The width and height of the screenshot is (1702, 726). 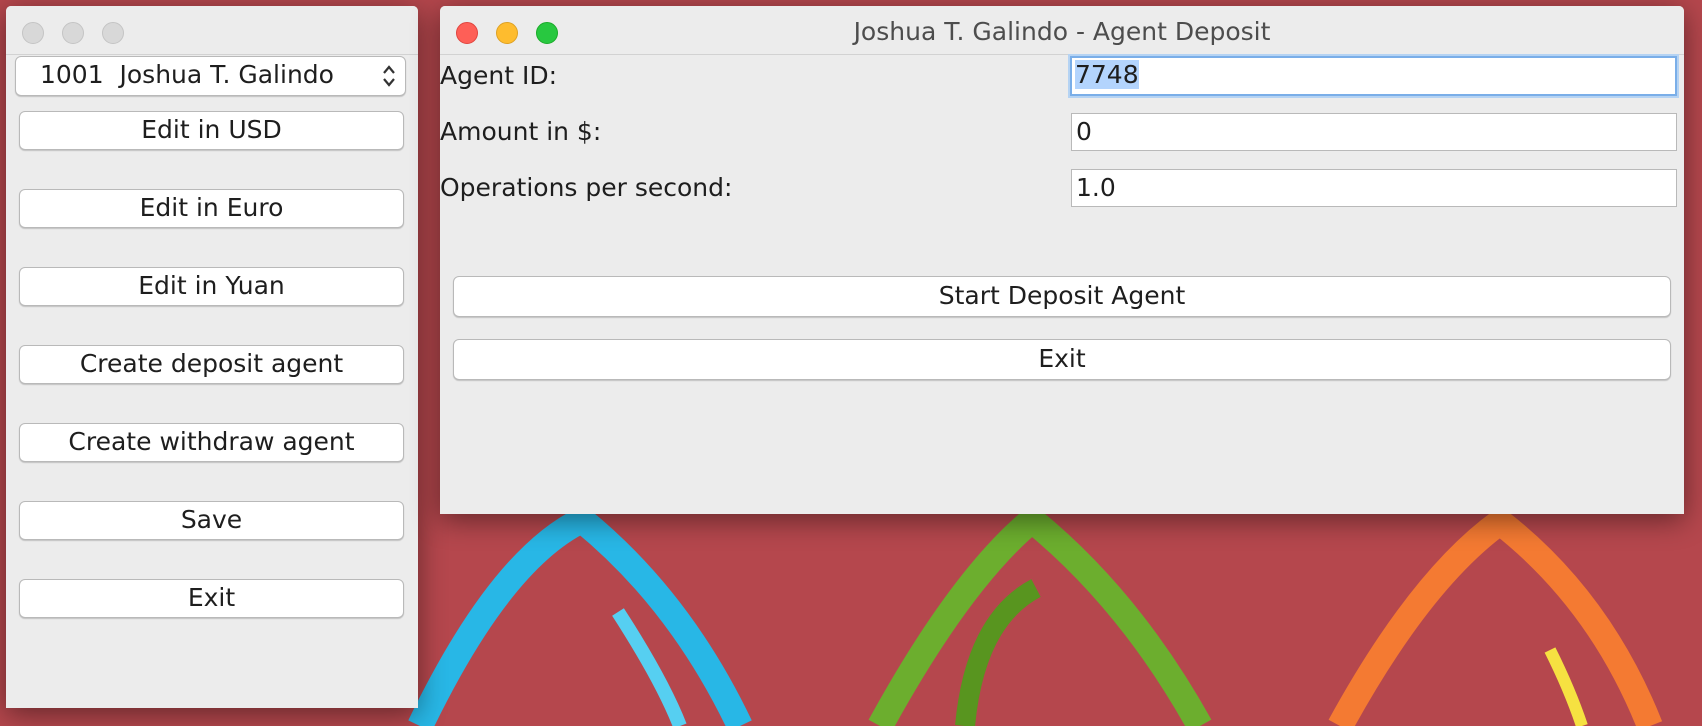 What do you see at coordinates (211, 208) in the screenshot?
I see `edit-euro-button: Edit in Euro` at bounding box center [211, 208].